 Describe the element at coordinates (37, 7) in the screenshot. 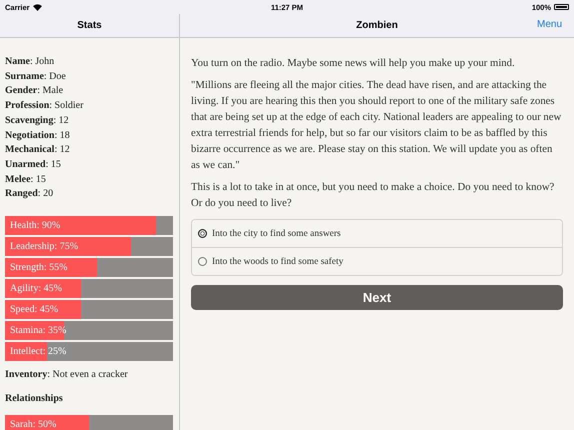

I see `wifi-icon` at that location.